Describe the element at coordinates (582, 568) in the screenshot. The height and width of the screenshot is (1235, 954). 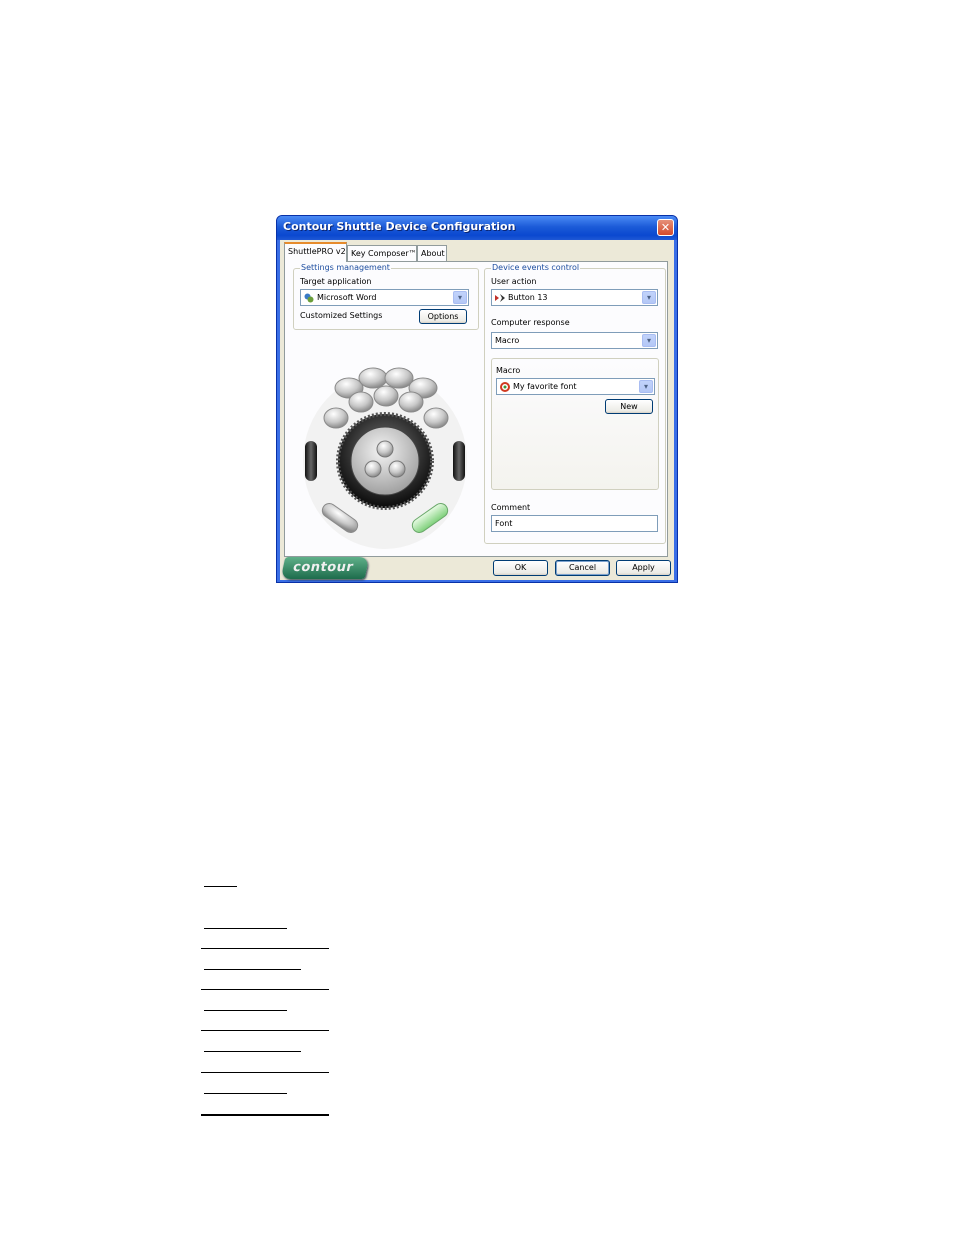
I see `cancel-button: Cancel` at that location.